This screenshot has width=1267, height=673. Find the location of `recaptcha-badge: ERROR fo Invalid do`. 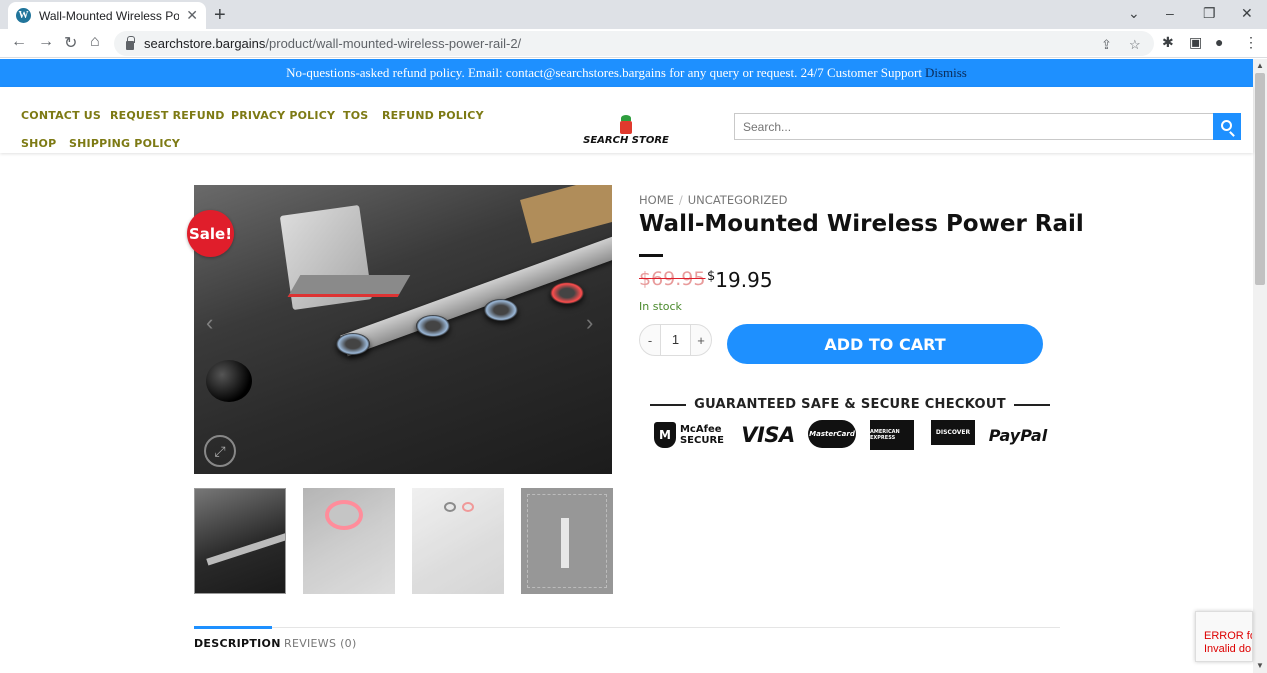

recaptcha-badge: ERROR fo Invalid do is located at coordinates (1224, 636).